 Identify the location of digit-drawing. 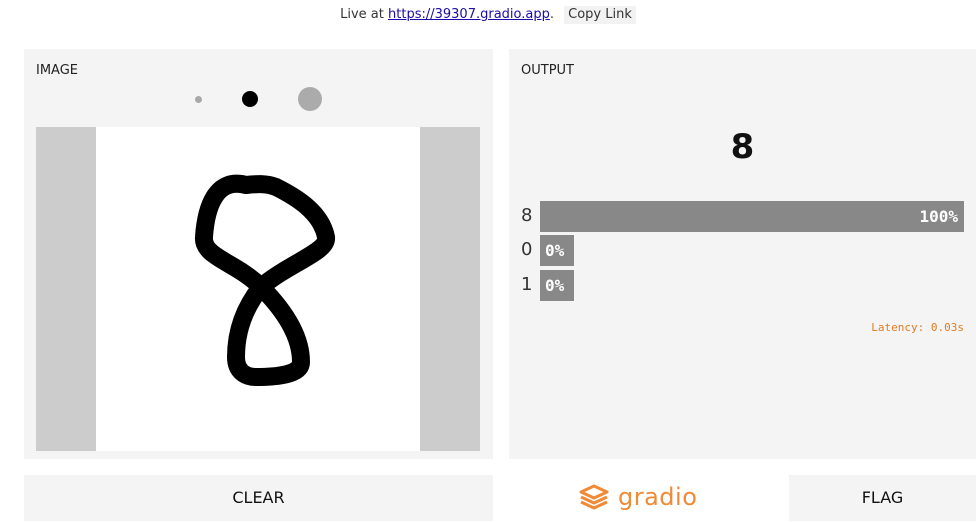
(265, 280).